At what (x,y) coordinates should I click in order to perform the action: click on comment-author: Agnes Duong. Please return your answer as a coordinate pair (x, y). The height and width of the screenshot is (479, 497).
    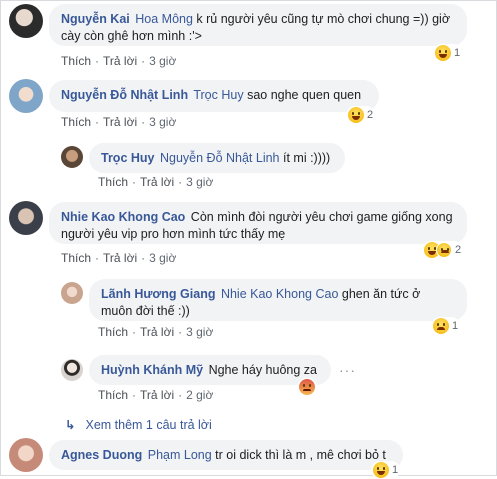
    Looking at the image, I should click on (101, 455).